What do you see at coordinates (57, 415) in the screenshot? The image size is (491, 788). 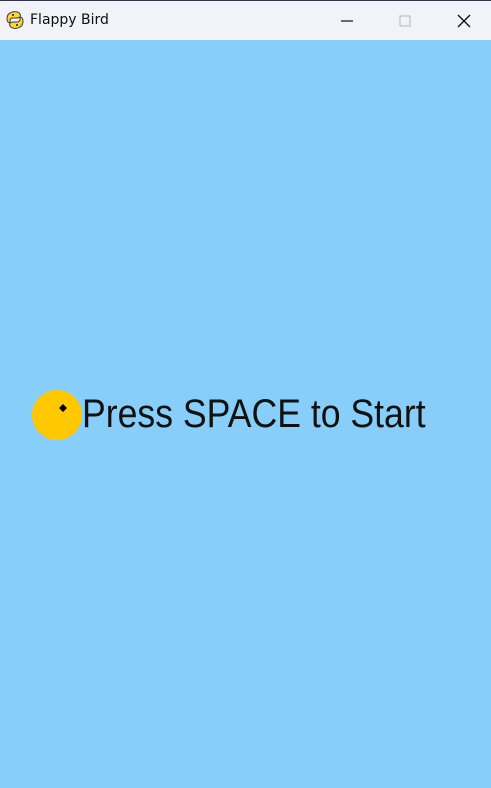 I see `bird` at bounding box center [57, 415].